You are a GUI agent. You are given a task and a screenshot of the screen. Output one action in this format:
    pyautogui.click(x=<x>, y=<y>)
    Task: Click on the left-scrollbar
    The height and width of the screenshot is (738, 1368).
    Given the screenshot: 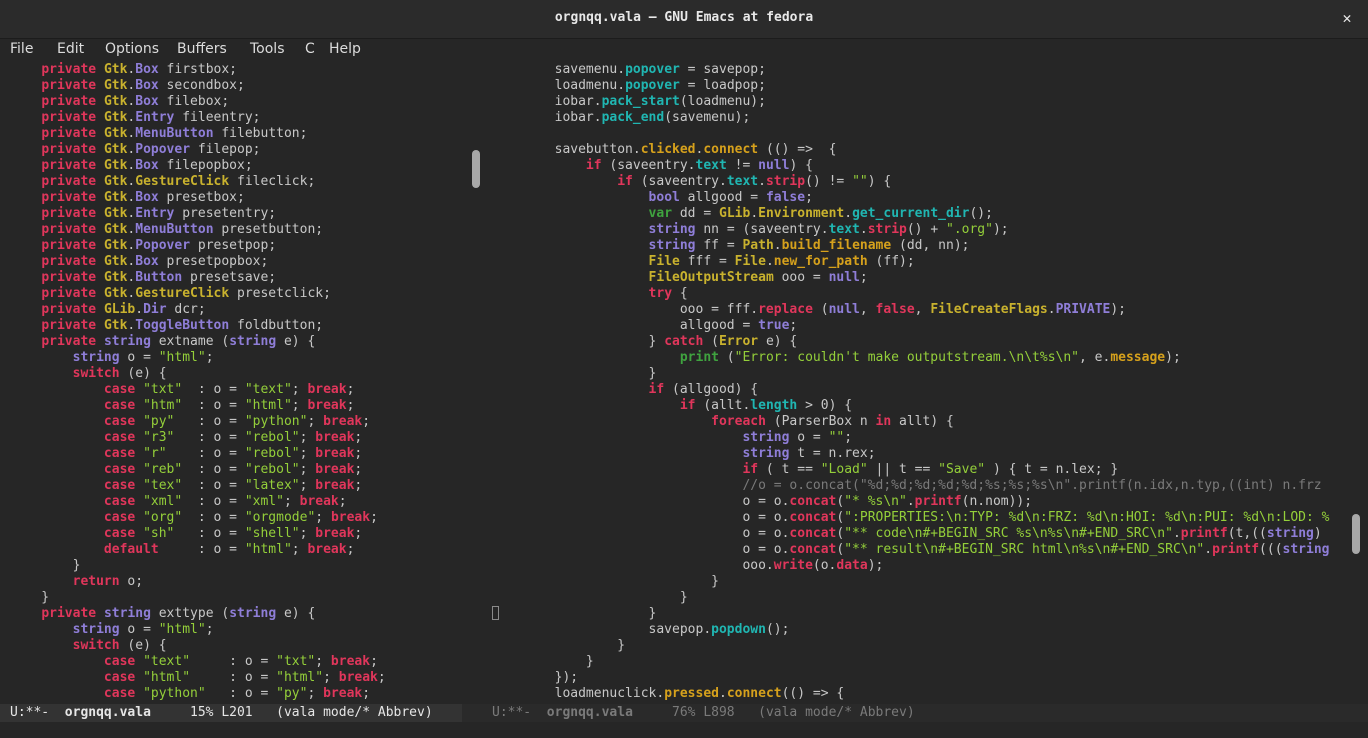 What is the action you would take?
    pyautogui.click(x=476, y=383)
    